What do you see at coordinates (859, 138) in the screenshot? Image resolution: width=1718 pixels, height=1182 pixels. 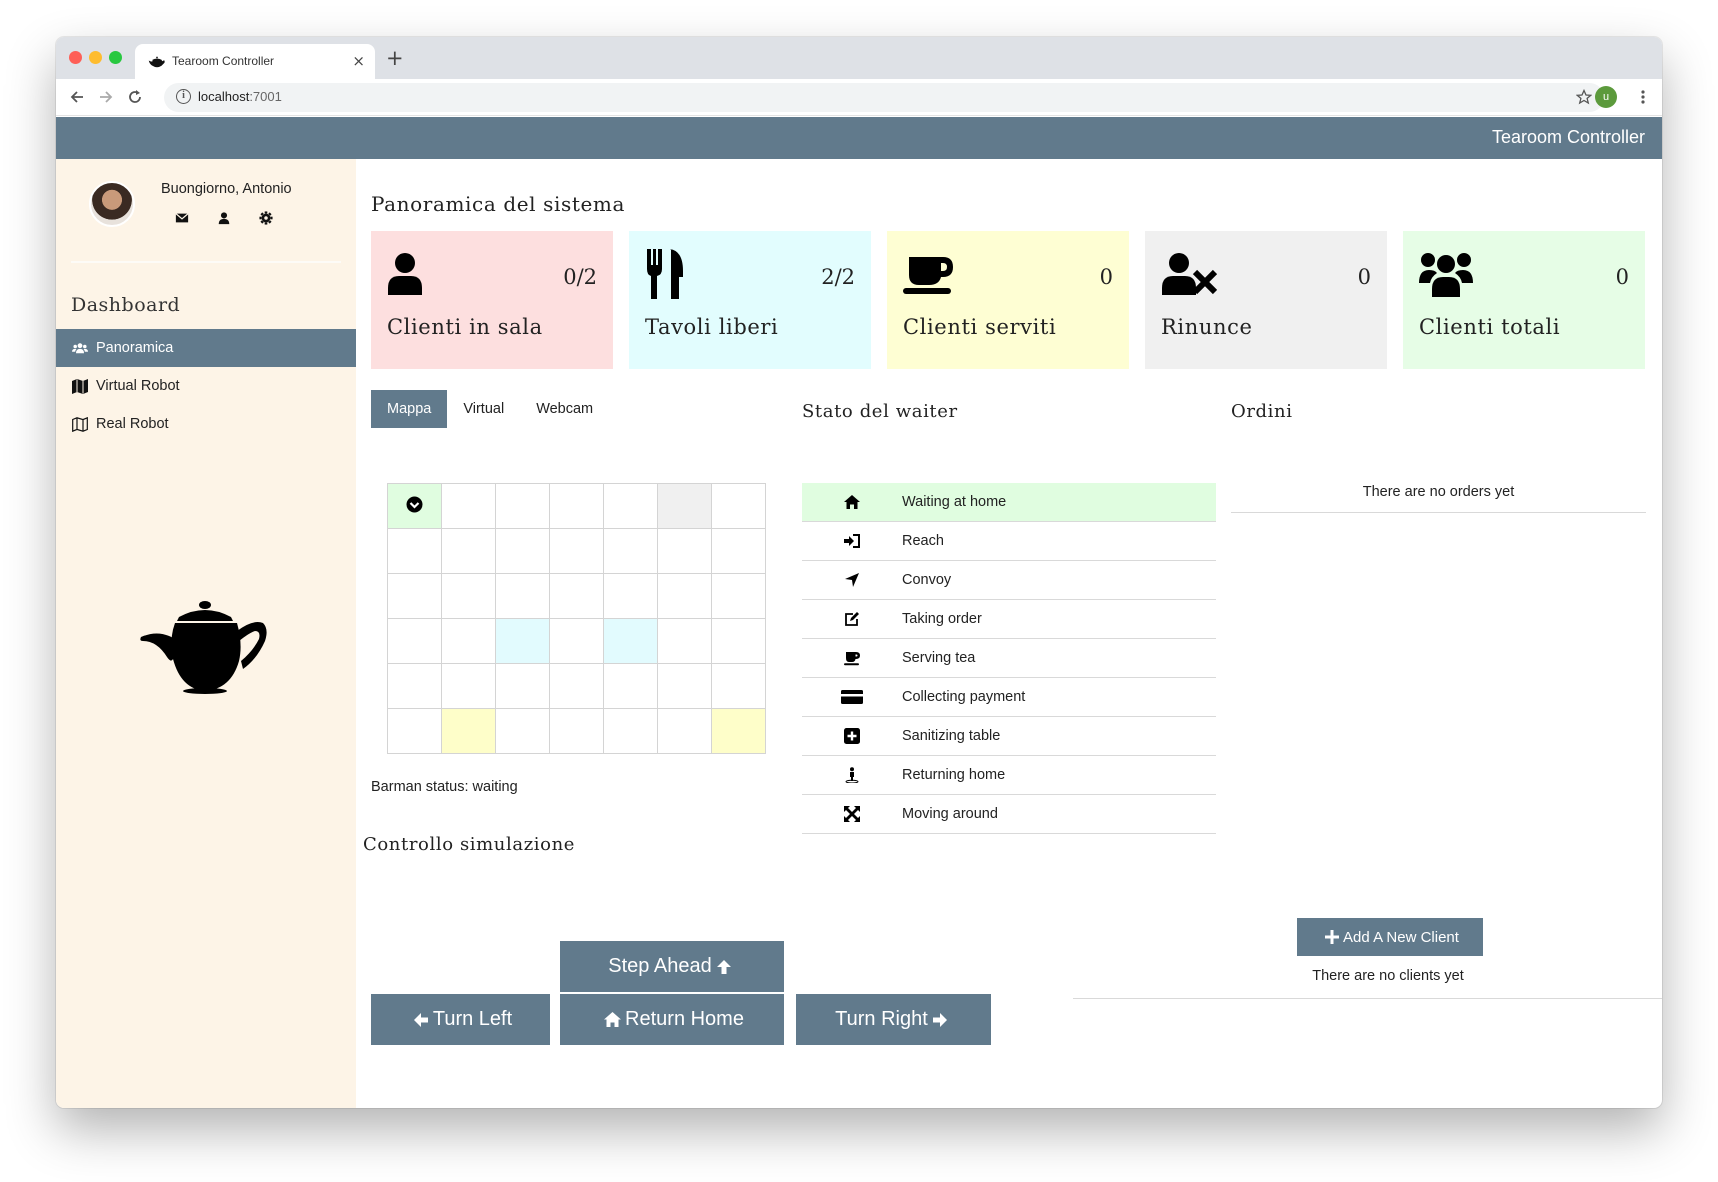 I see `app-header: Tearoom Controller` at bounding box center [859, 138].